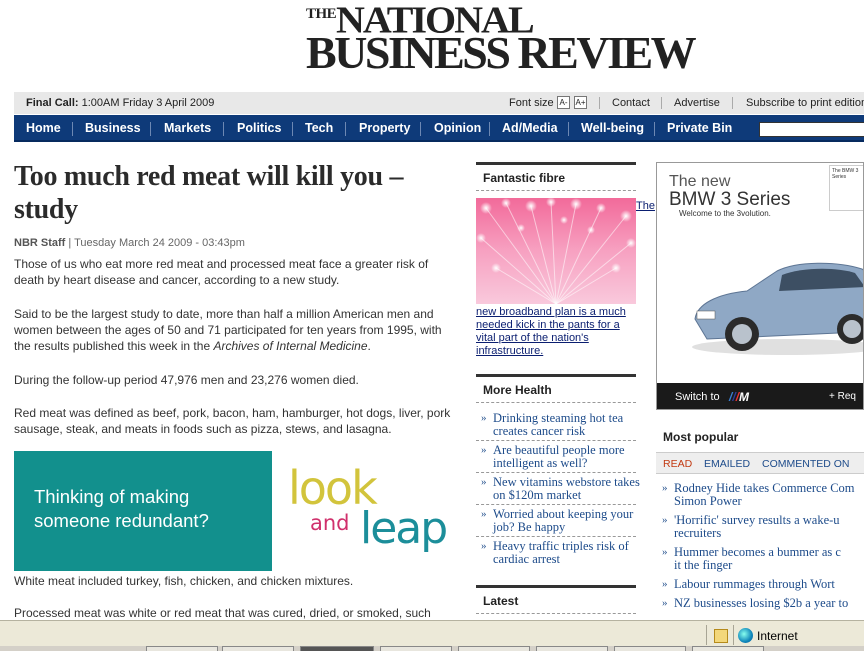  What do you see at coordinates (701, 437) in the screenshot?
I see `most-popular-title: Most popular` at bounding box center [701, 437].